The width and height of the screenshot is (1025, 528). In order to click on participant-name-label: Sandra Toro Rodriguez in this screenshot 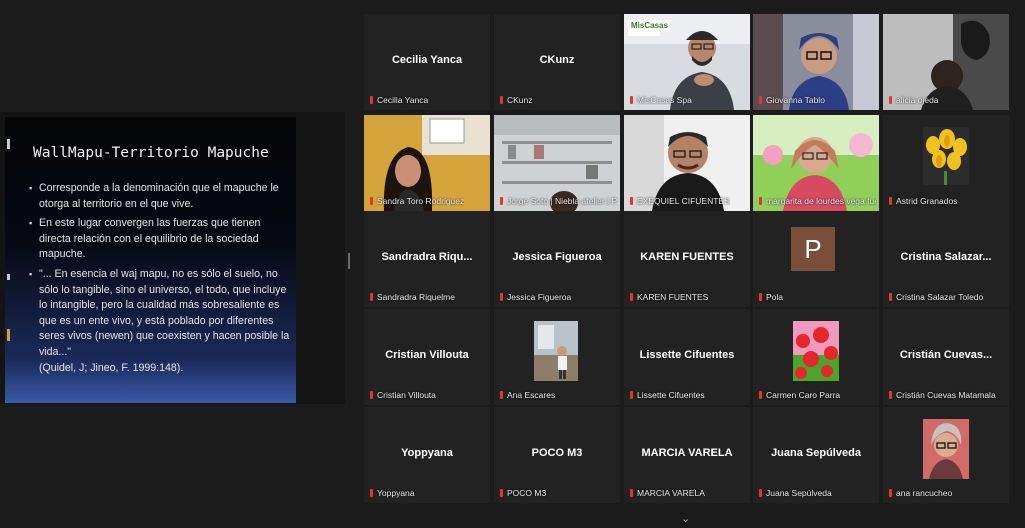, I will do `click(417, 201)`.